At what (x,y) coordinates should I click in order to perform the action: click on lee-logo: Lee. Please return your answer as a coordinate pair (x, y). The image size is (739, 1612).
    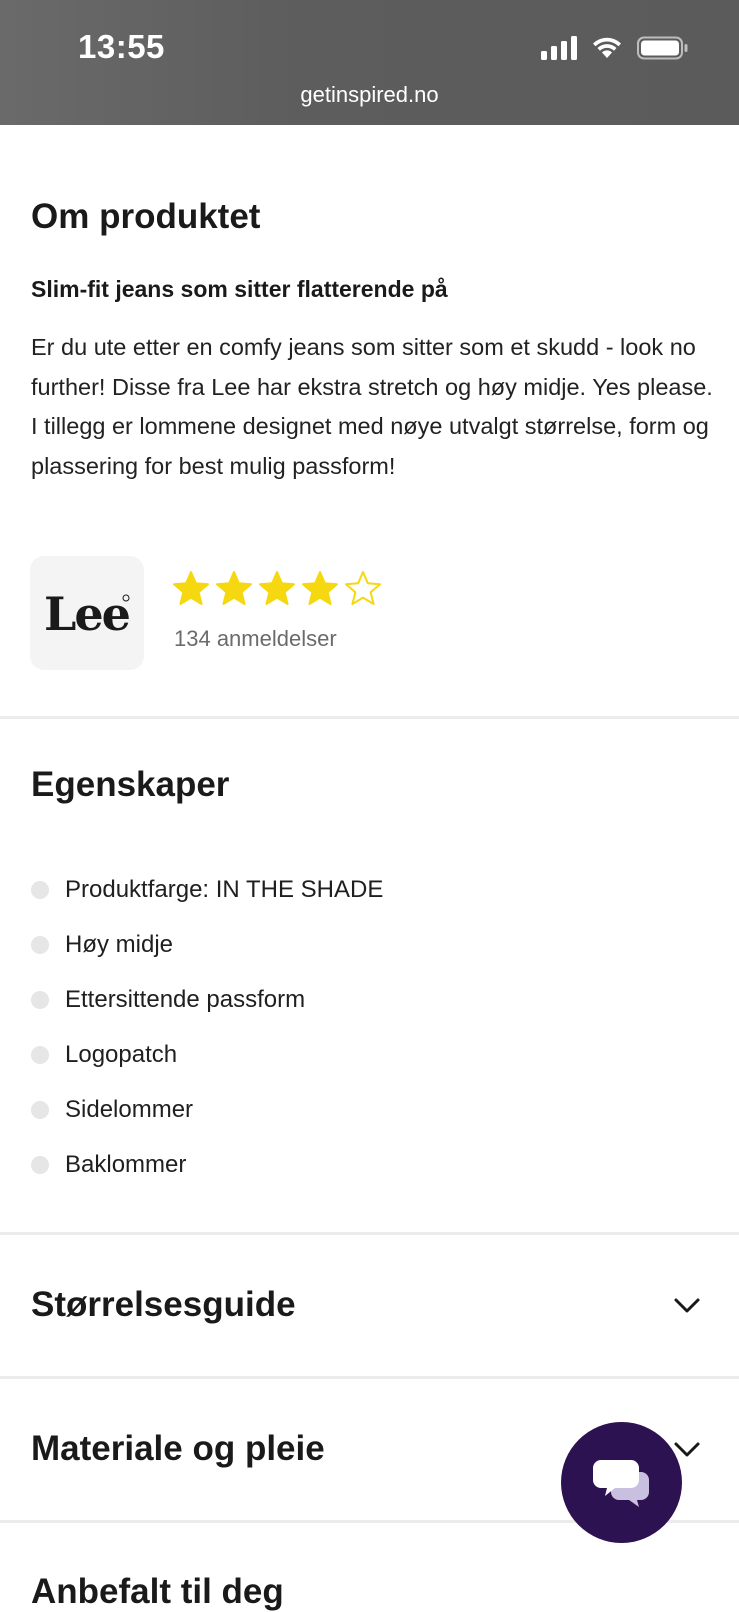
    Looking at the image, I should click on (88, 615).